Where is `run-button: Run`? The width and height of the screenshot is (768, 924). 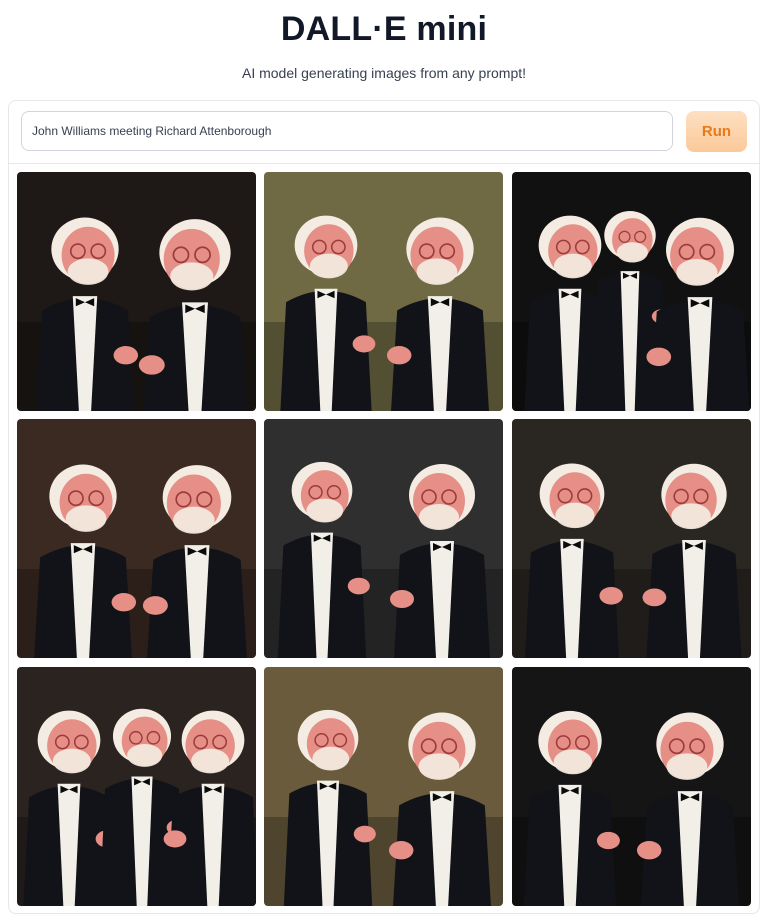 run-button: Run is located at coordinates (716, 131).